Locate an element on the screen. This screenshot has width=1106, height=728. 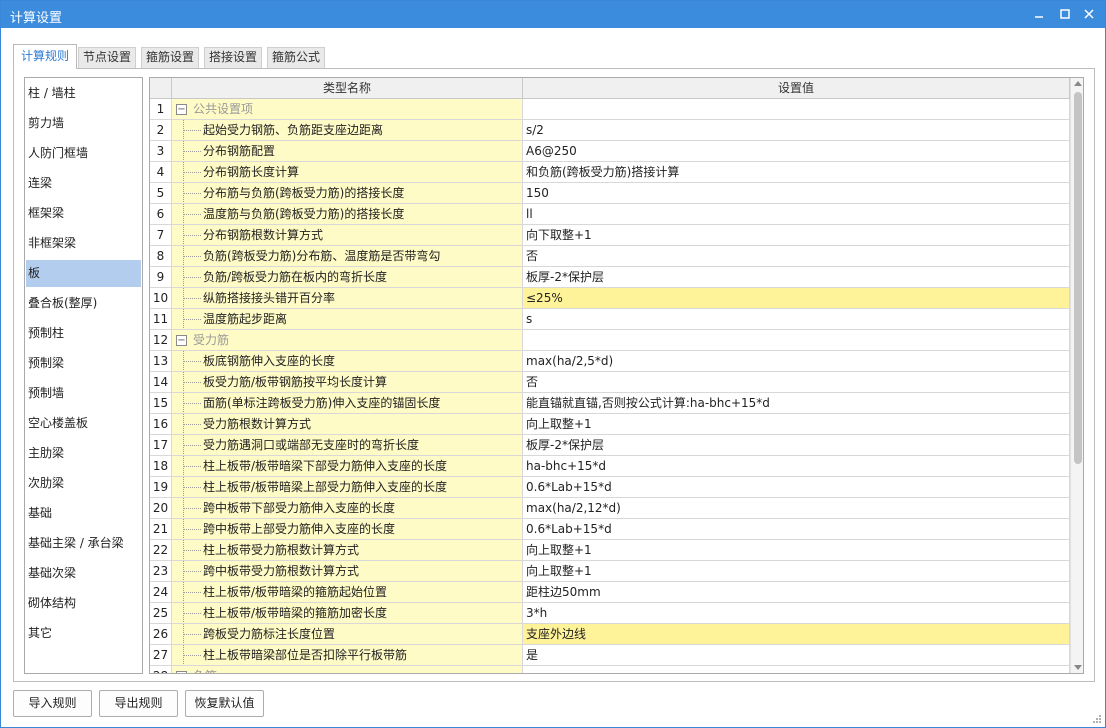
resize-grip-icon is located at coordinates (1097, 719).